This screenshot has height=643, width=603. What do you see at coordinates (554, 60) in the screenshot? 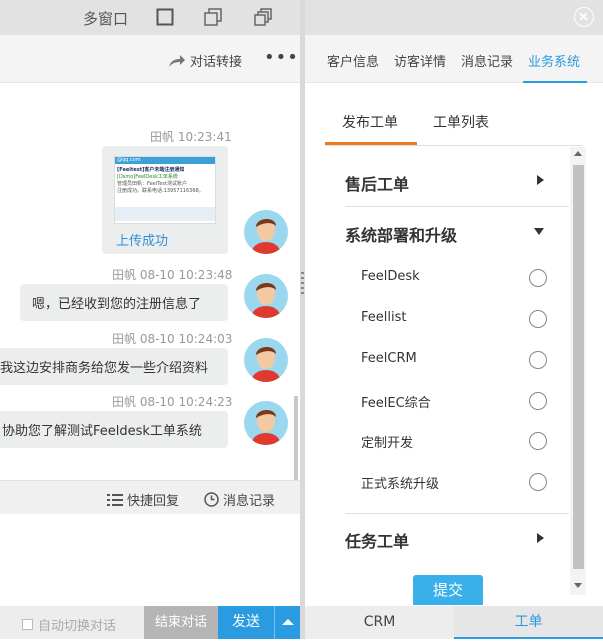
I see `tab-business-system: 业务系统` at bounding box center [554, 60].